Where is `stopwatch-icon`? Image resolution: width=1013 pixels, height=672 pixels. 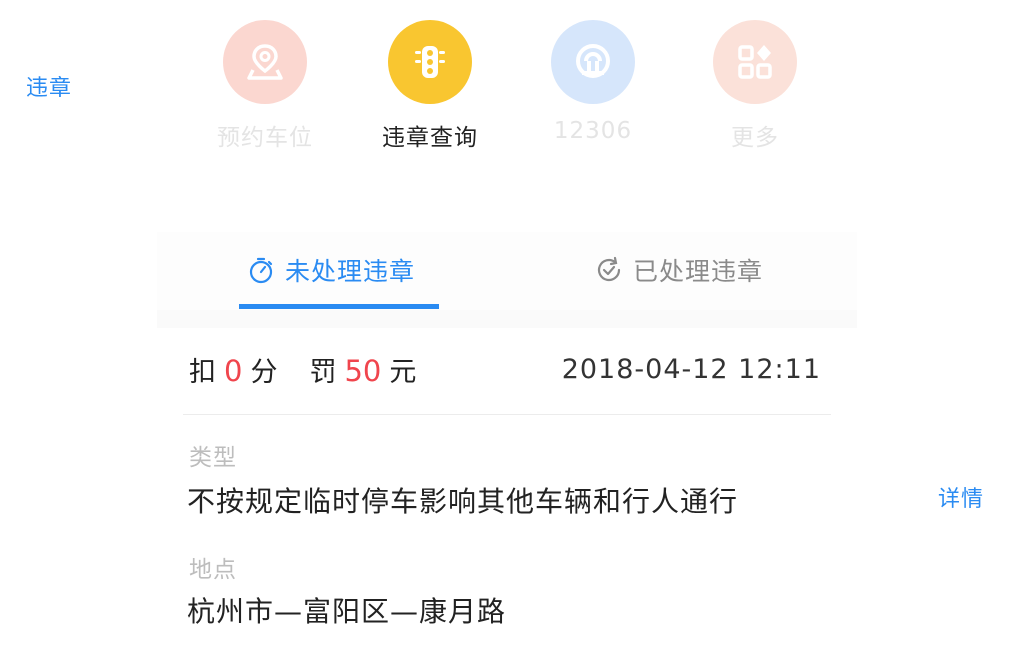
stopwatch-icon is located at coordinates (261, 270).